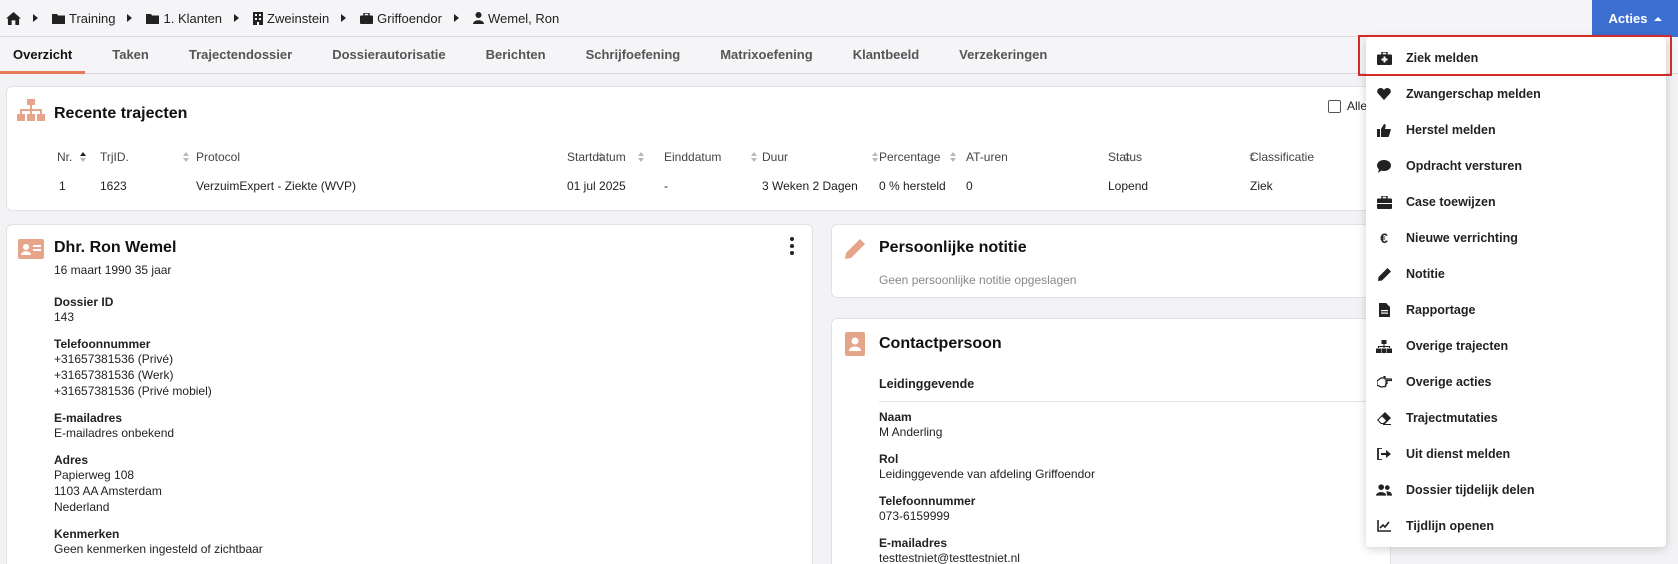 The image size is (1678, 564). Describe the element at coordinates (1334, 106) in the screenshot. I see `alle-checkbox` at that location.